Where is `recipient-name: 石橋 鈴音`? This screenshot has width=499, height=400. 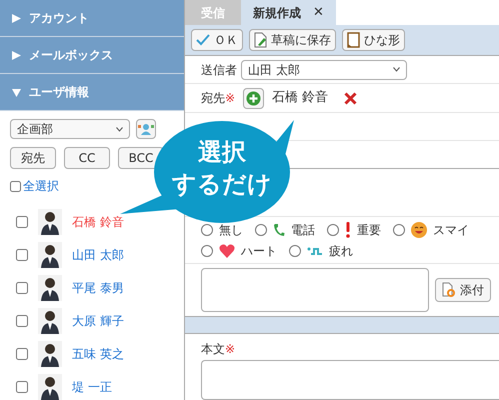
recipient-name: 石橋 鈴音 is located at coordinates (300, 98).